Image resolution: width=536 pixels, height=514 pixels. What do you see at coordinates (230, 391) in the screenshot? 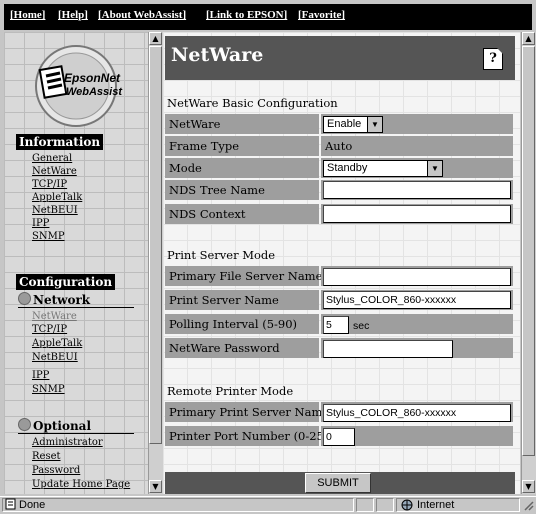
I see `remote-printer-mode-heading: Remote Printer Mode` at bounding box center [230, 391].